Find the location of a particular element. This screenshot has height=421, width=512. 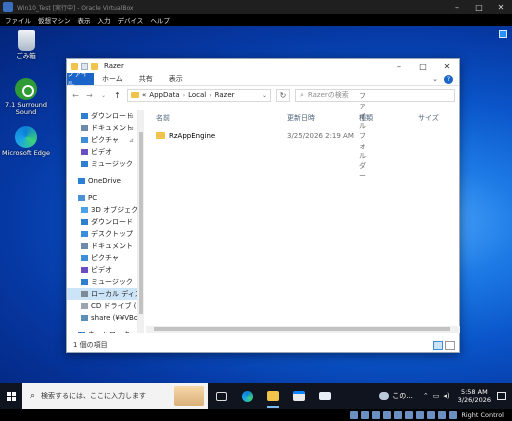

audio-icon is located at coordinates (376, 415).